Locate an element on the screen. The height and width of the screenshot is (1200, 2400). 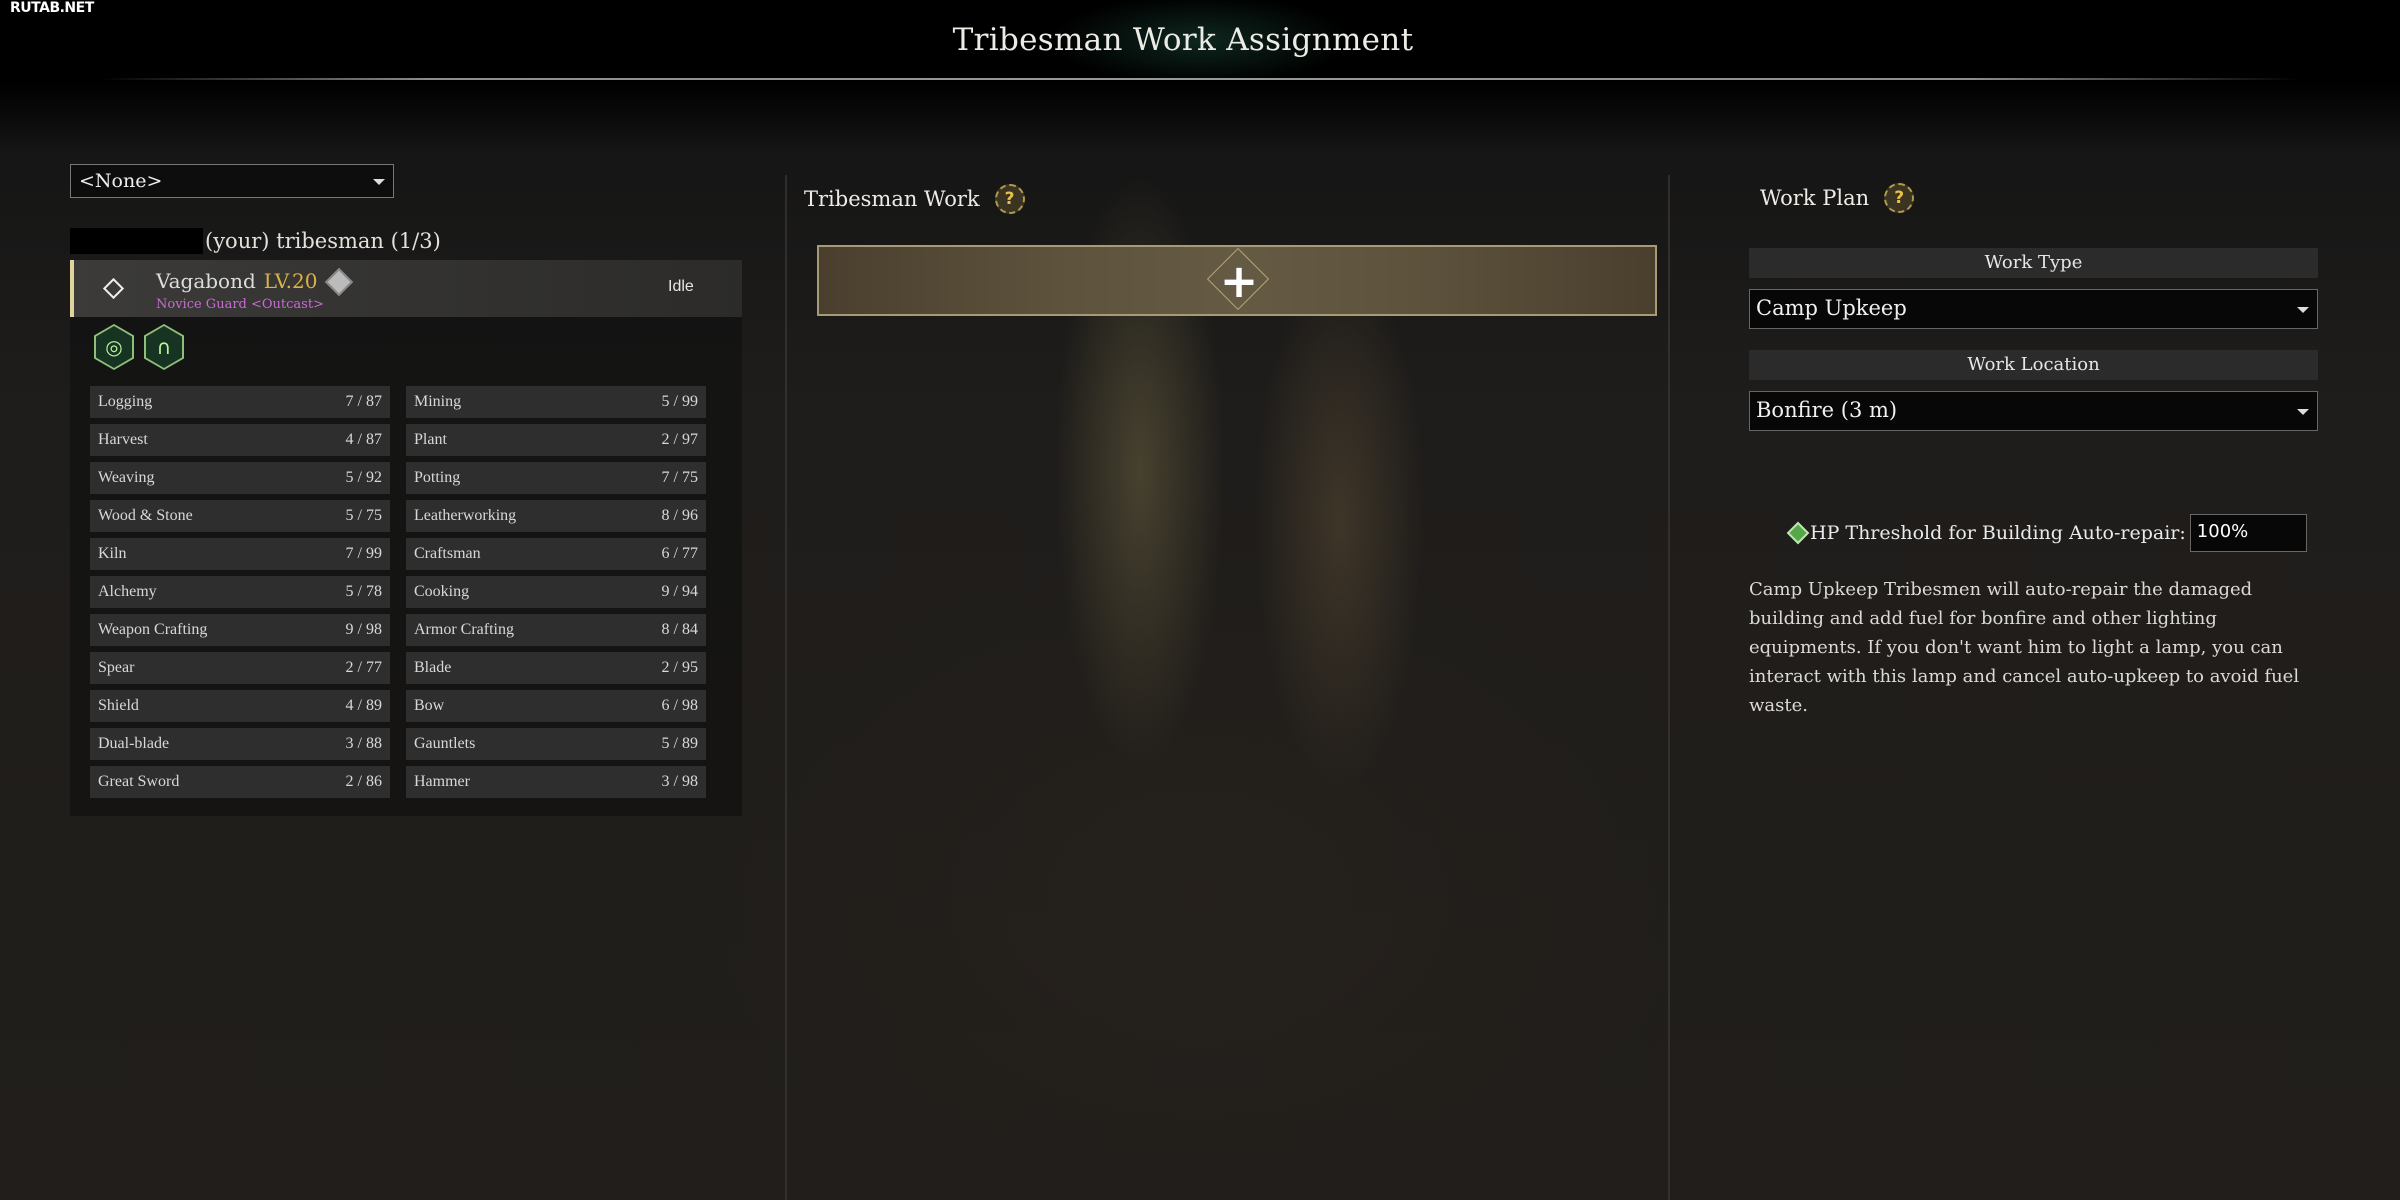
skill-value: 5 / 75 is located at coordinates (363, 515).